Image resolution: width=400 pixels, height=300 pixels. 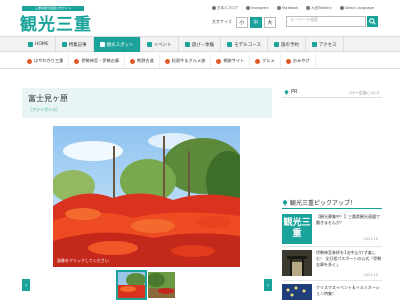 What do you see at coordinates (214, 8) in the screenshot?
I see `globe-icon` at bounding box center [214, 8].